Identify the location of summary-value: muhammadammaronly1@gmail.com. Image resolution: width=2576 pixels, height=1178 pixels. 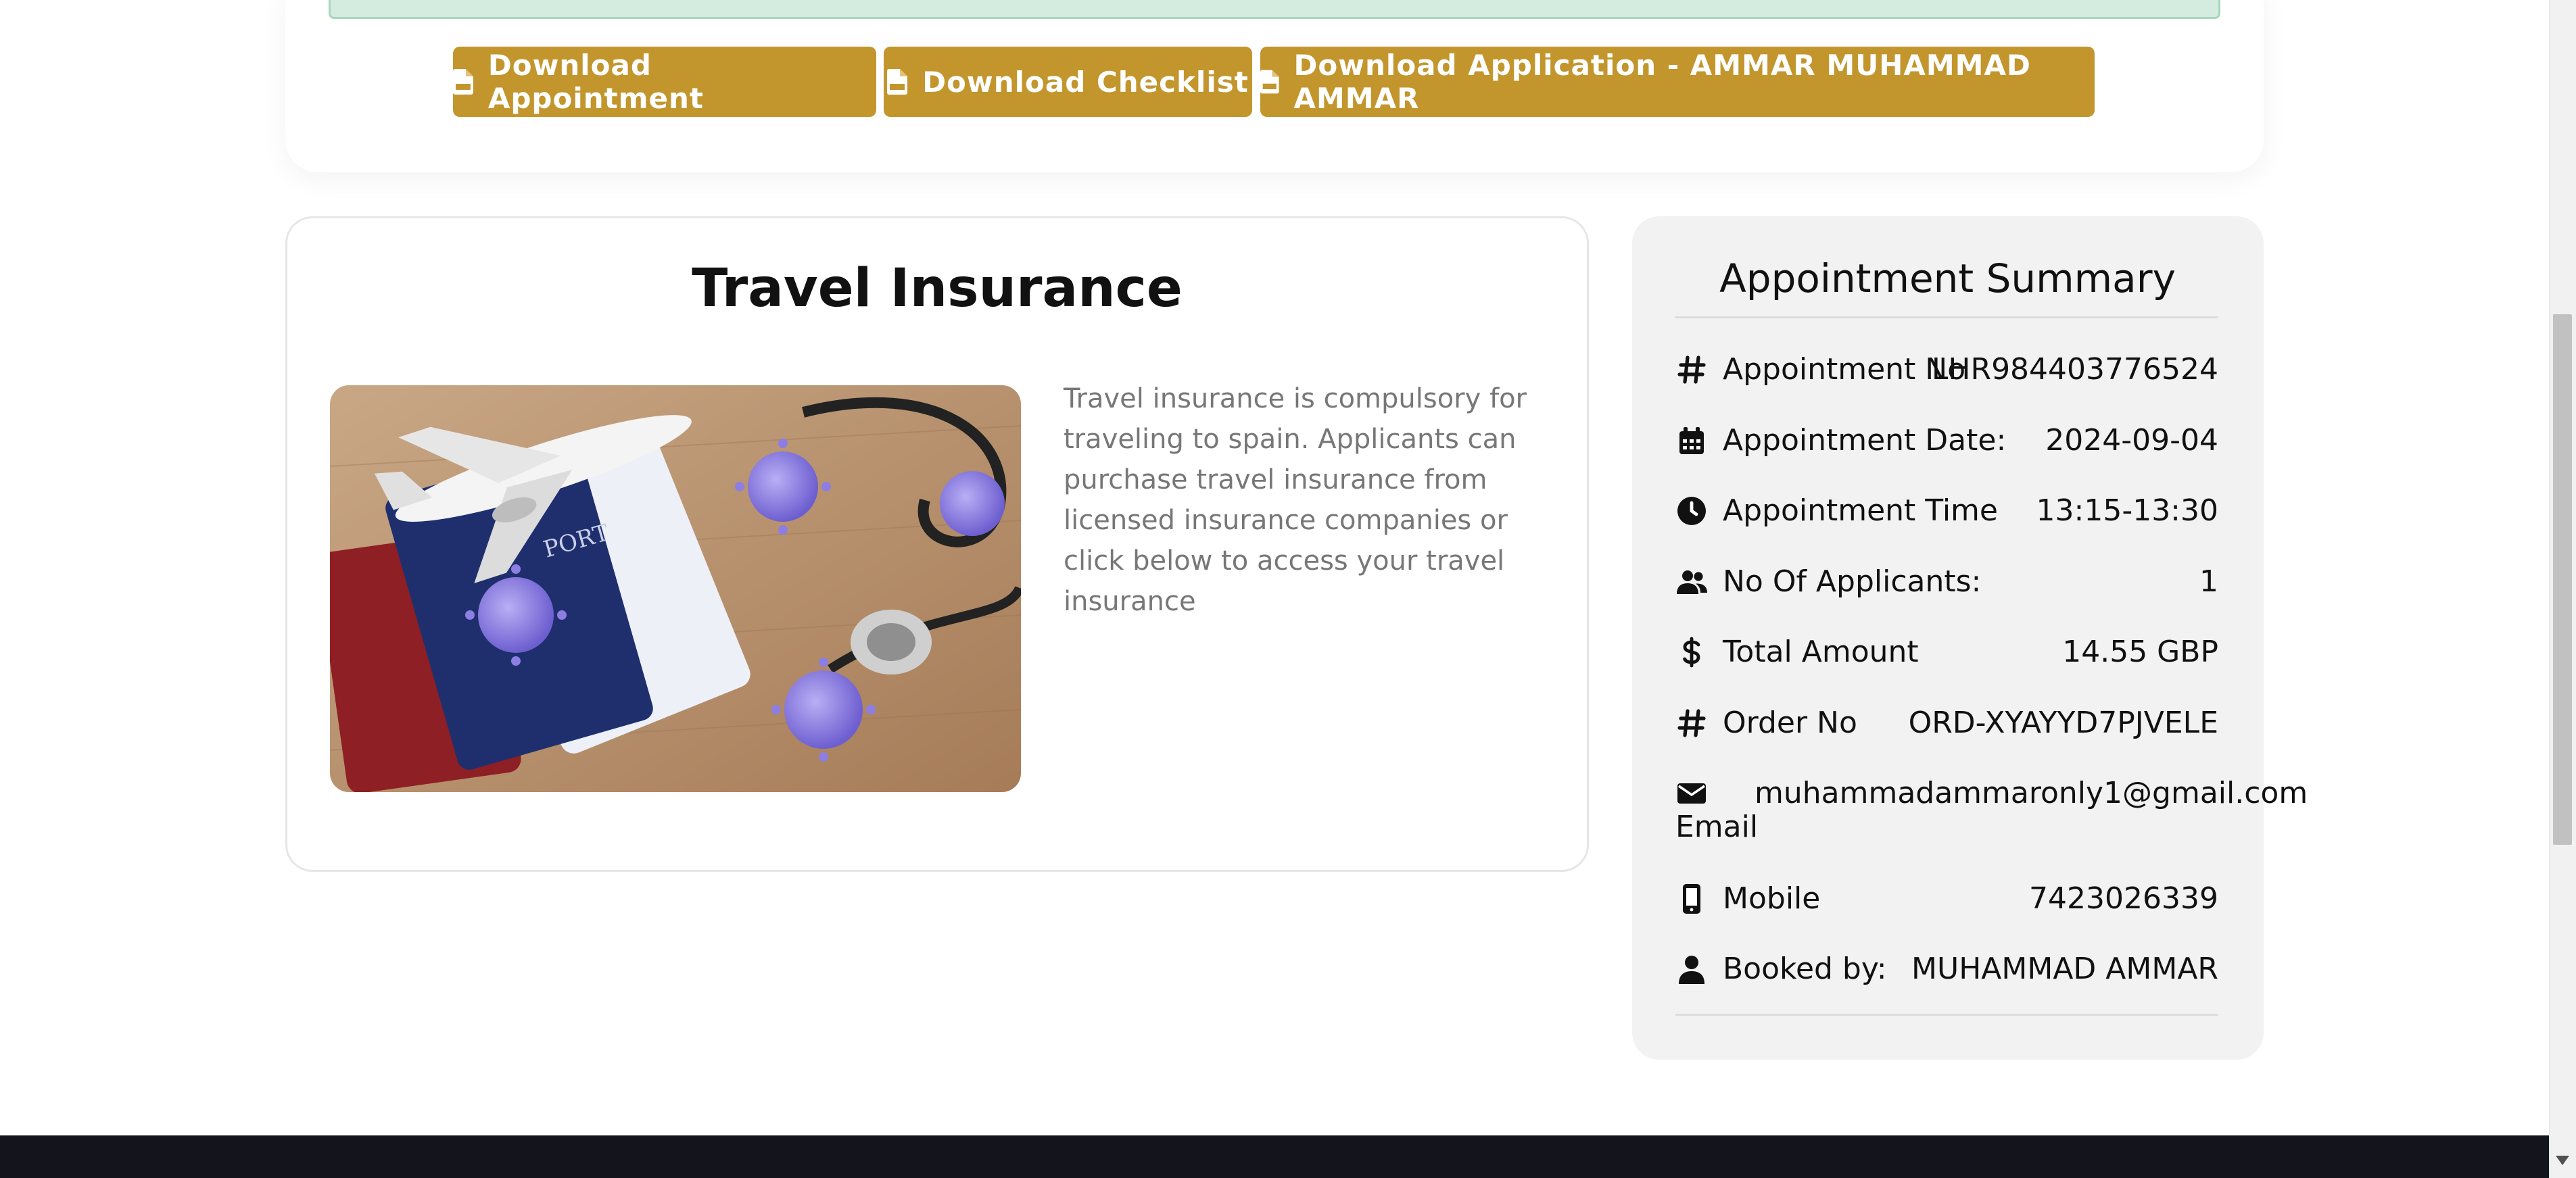
(2031, 793).